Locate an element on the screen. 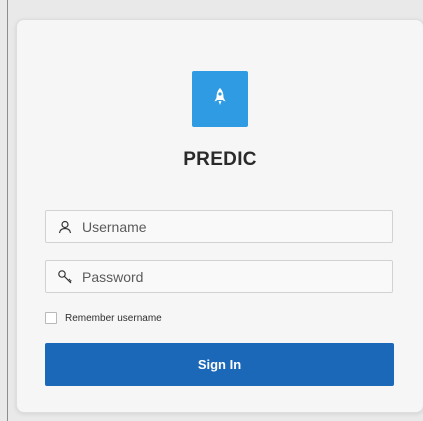 Image resolution: width=423 pixels, height=421 pixels. remember-label: Remember username is located at coordinates (113, 318).